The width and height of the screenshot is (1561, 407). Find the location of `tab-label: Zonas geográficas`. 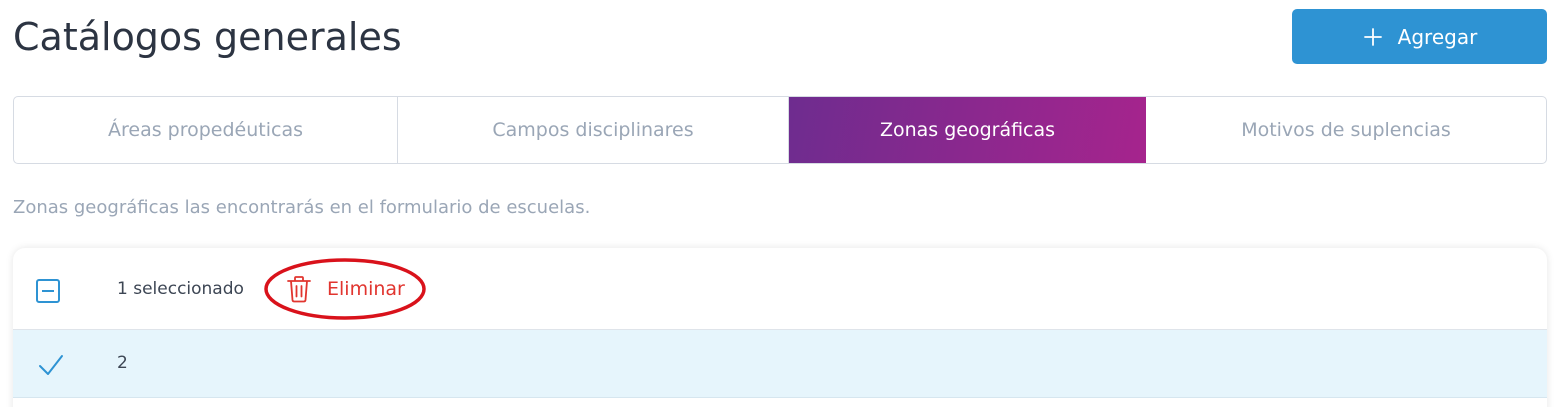

tab-label: Zonas geográficas is located at coordinates (967, 130).